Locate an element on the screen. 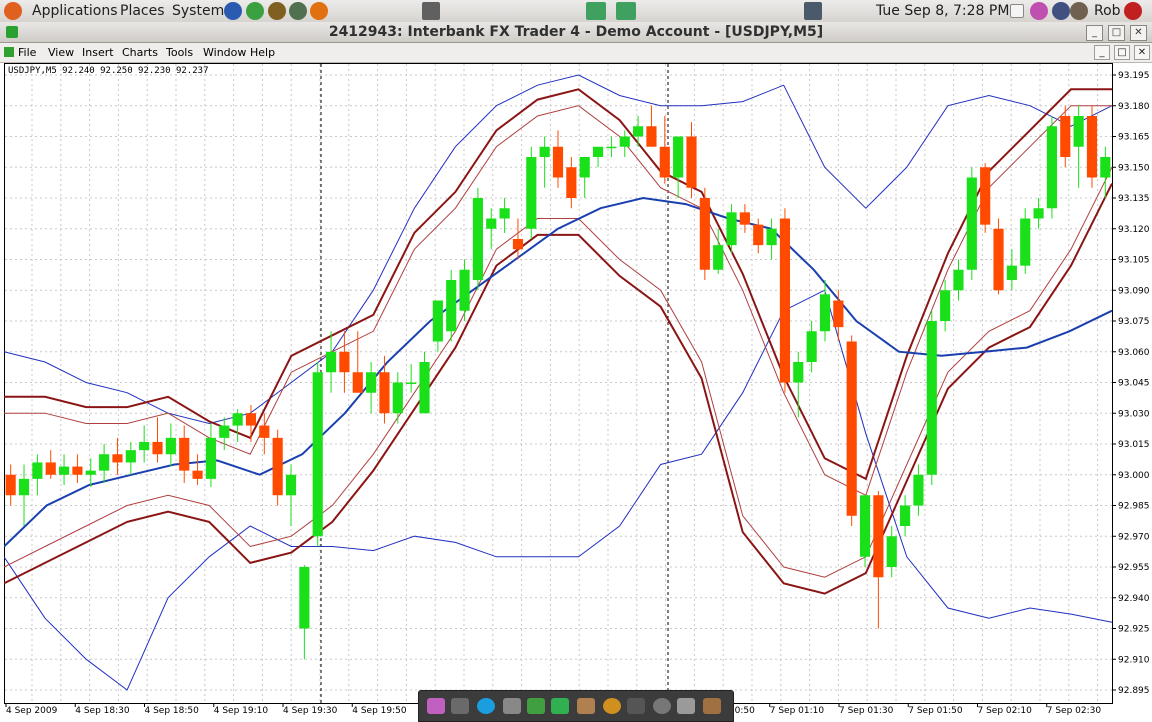  mdi-minimize-button: _ is located at coordinates (1102, 52).